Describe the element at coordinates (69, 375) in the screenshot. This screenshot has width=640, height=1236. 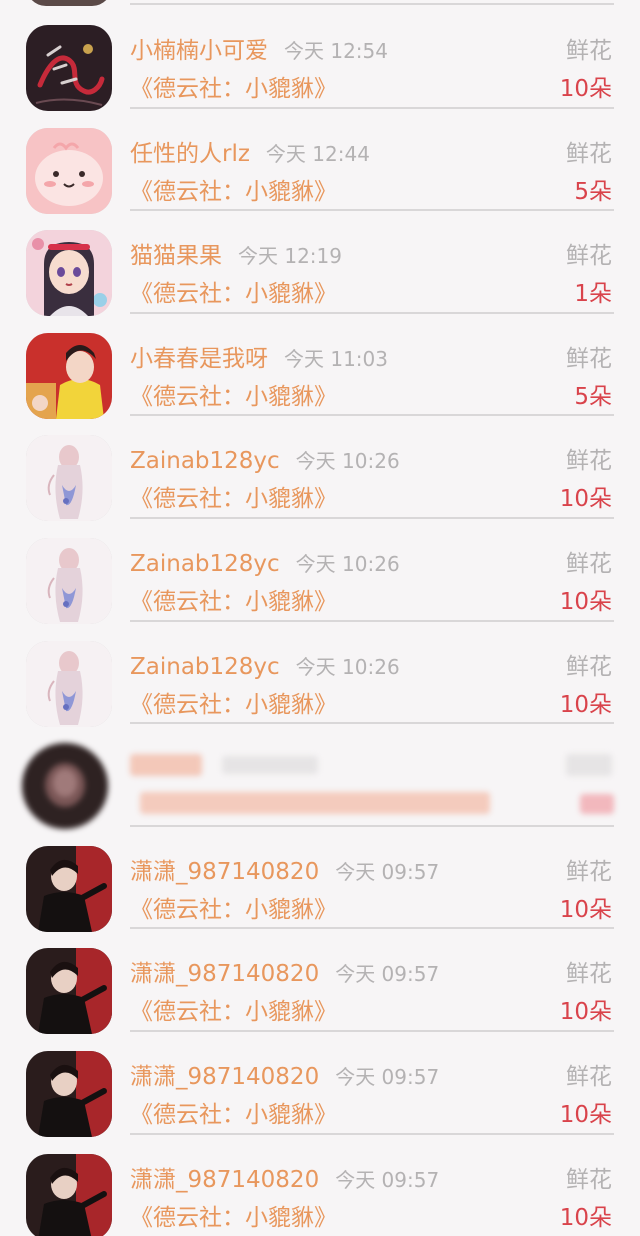
I see `person-yellow-avatar-icon` at that location.